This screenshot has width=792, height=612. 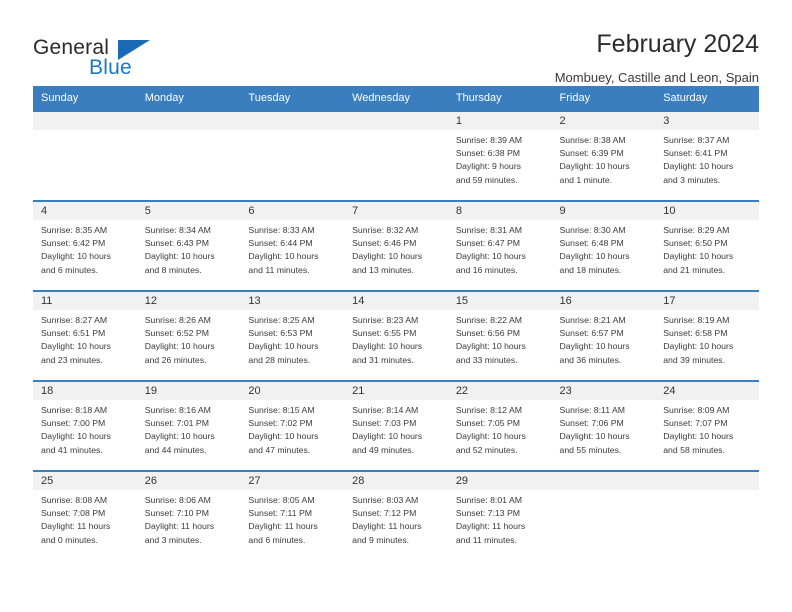 I want to click on day-info-line: Sunset: 7:12 PM, so click(x=384, y=513).